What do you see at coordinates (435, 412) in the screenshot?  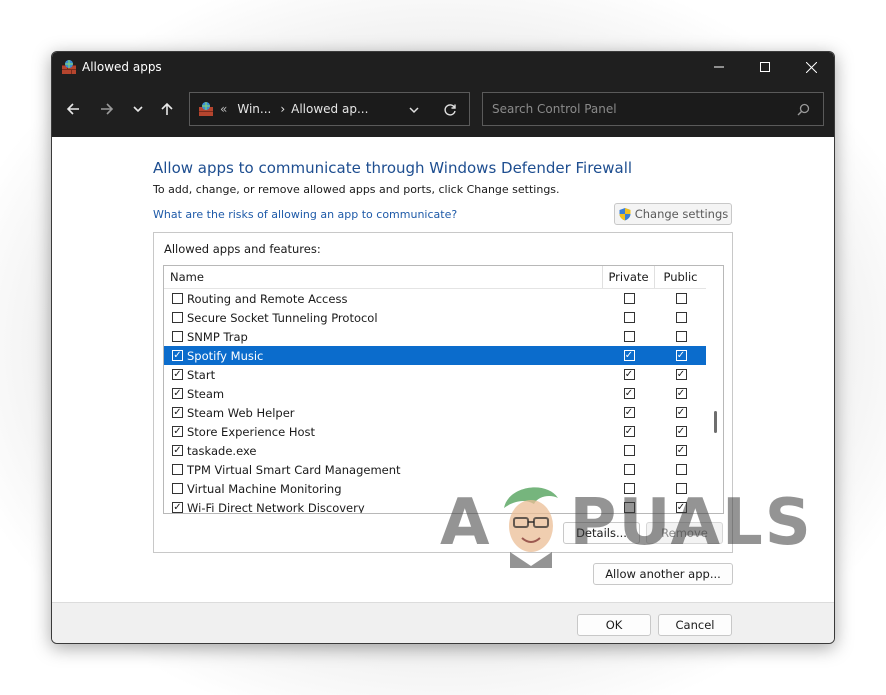 I see `table-row: ✓ Steam Web Helper ✓ ✓` at bounding box center [435, 412].